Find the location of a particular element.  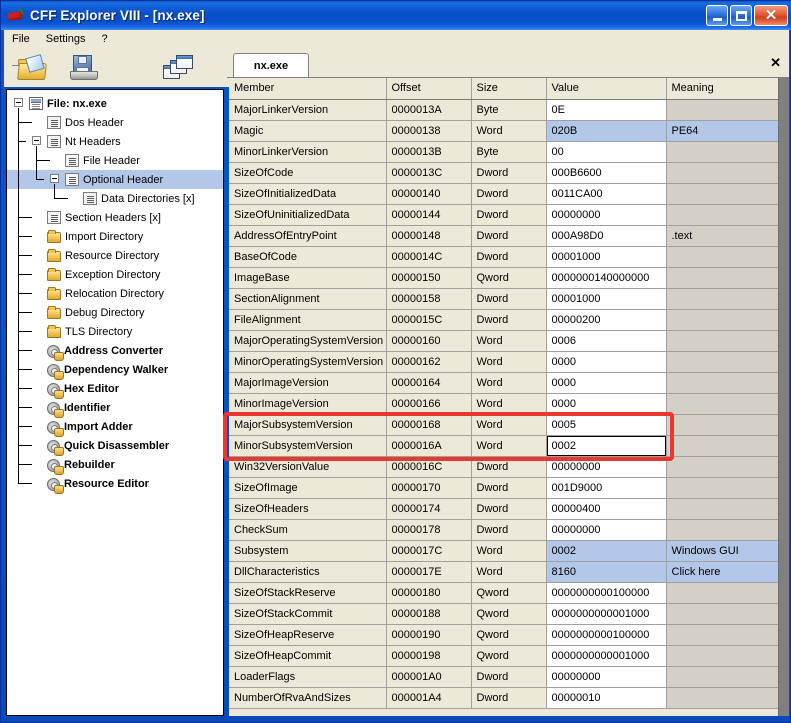

tree-item-resource-editor: Resource Editor is located at coordinates (115, 484).